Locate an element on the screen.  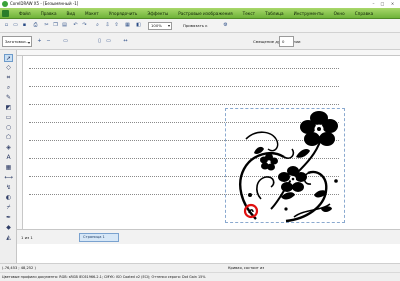
toolbox: ➚ ◇ ⌗ ⌕ ✎ ◩ ▭ ○ ⬠ ◈ A ▦ ⟷ ↯ ◐ ⌿ ✒ ◆ ◭ is located at coordinates (8, 150).